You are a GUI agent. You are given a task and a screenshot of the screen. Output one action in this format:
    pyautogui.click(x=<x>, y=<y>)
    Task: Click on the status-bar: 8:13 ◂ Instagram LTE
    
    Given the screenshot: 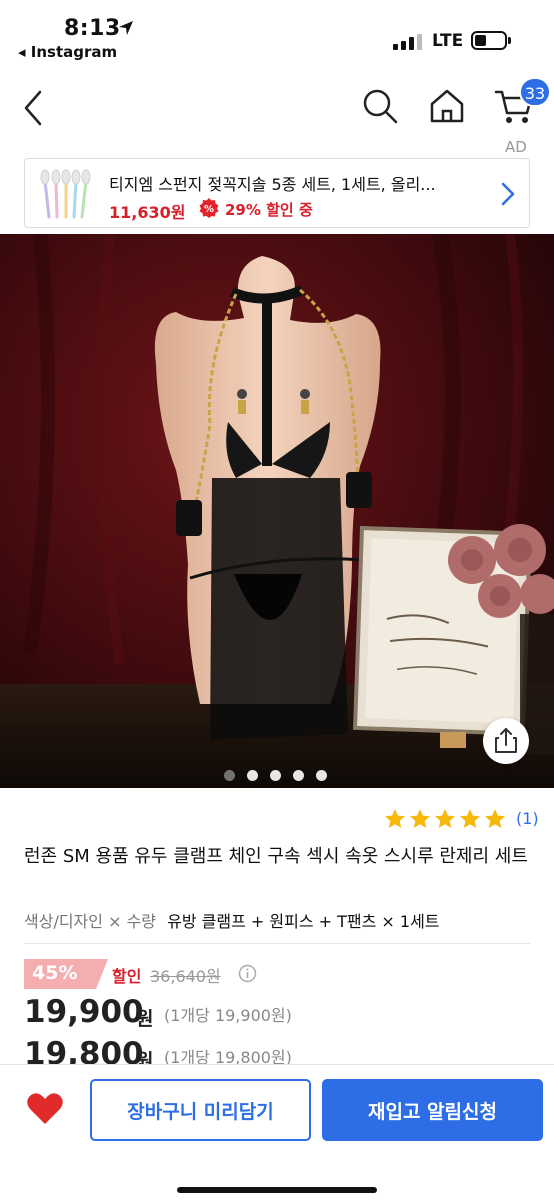 What is the action you would take?
    pyautogui.click(x=277, y=33)
    